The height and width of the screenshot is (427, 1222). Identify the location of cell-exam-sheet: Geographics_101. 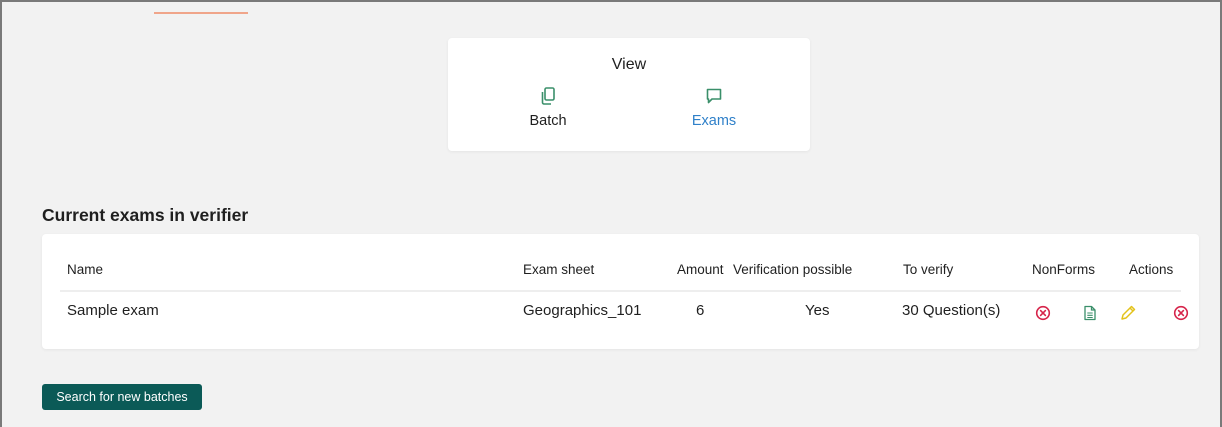
(582, 310).